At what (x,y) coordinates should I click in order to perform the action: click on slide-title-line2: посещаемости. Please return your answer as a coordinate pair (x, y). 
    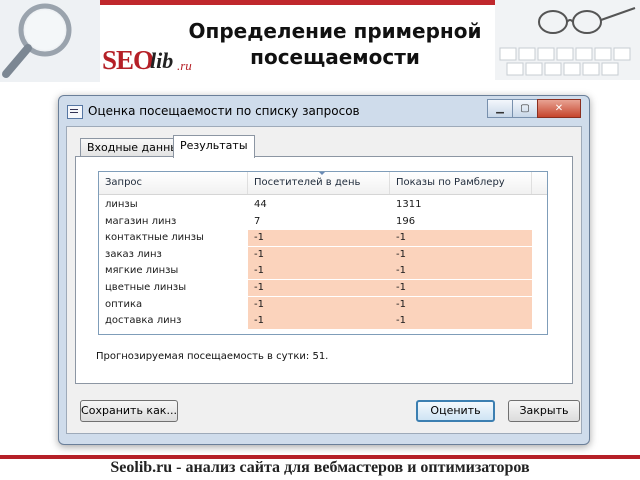
    Looking at the image, I should click on (335, 57).